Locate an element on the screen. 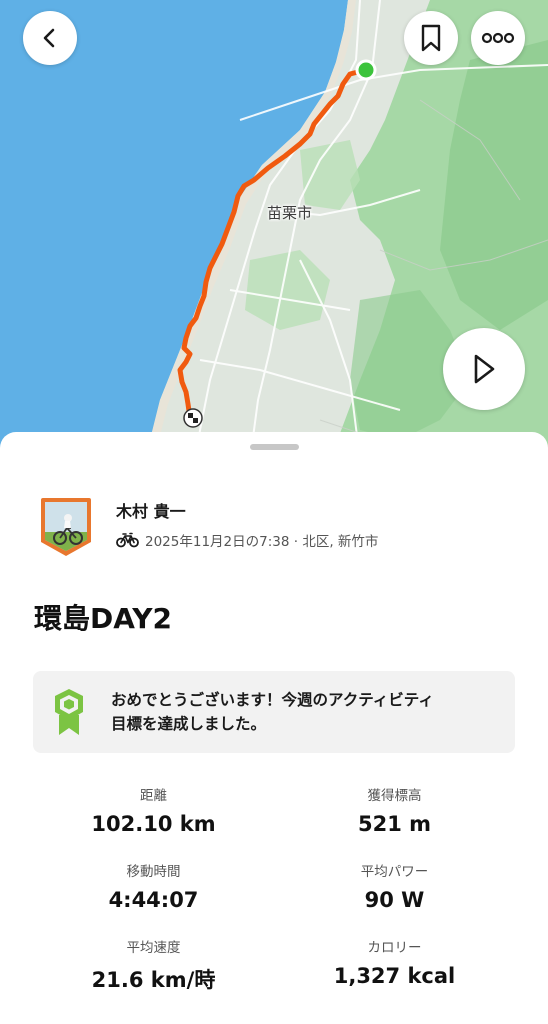 The width and height of the screenshot is (548, 1024). more-dots-icon is located at coordinates (498, 38).